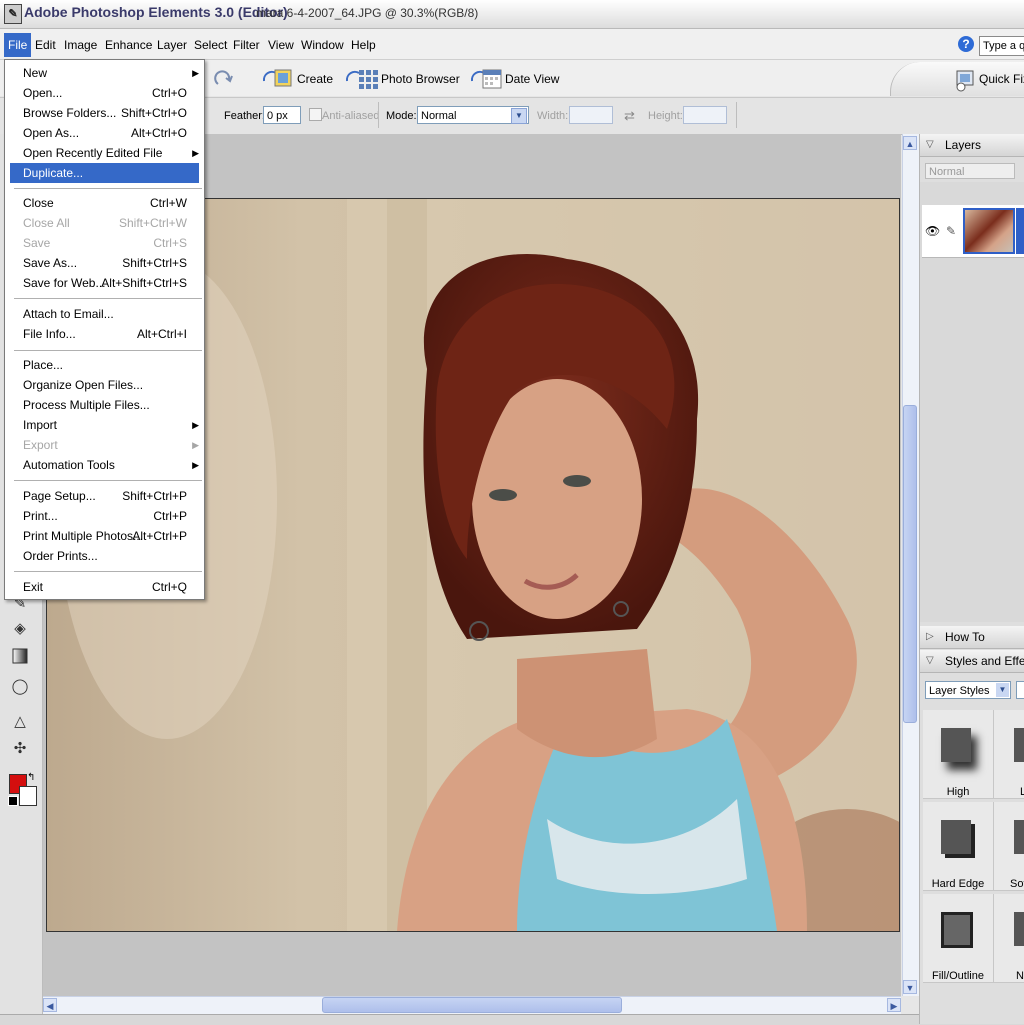 The height and width of the screenshot is (1025, 1024). I want to click on layers-title: Layers, so click(963, 145).